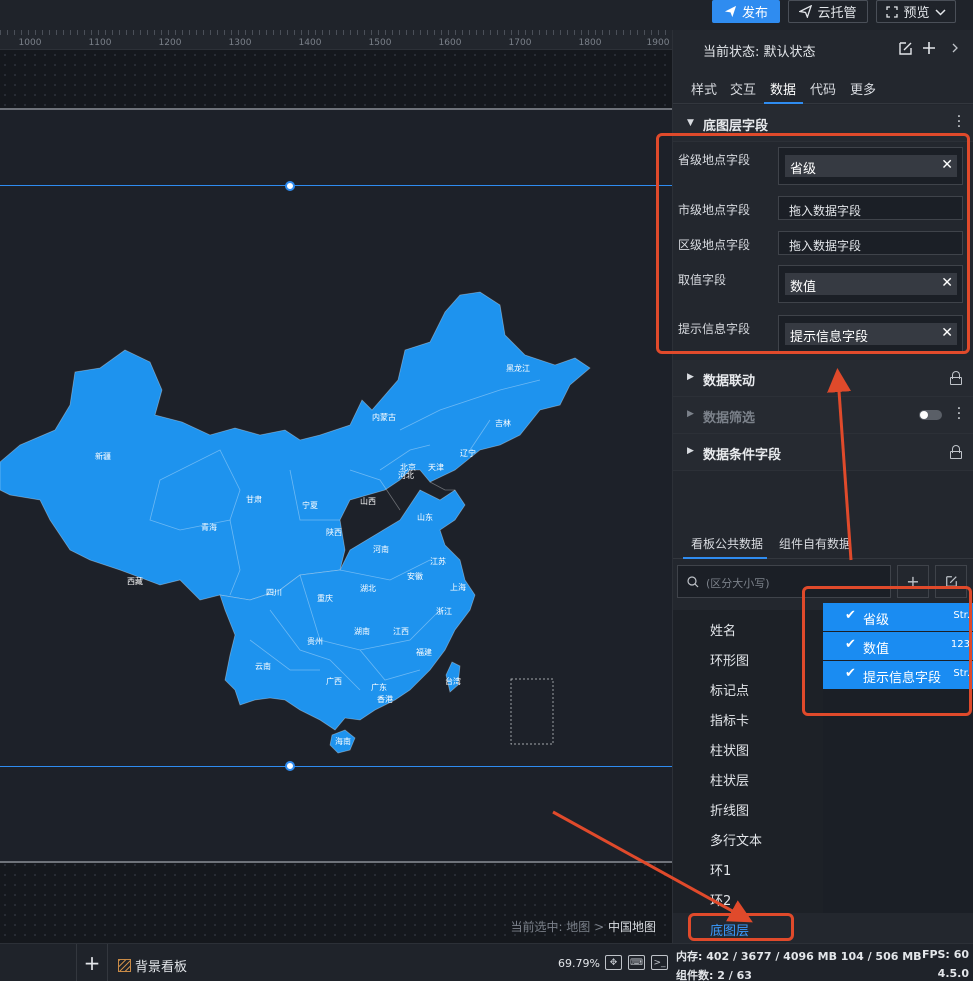 This screenshot has width=973, height=981. I want to click on list-item: 多行文本, so click(736, 839).